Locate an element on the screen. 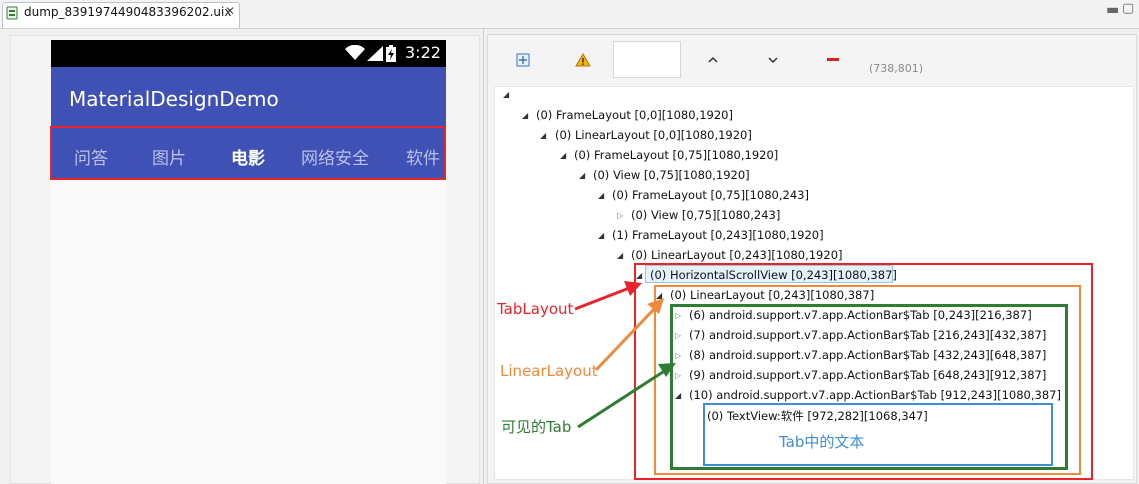 The image size is (1139, 484). orange-arrow is located at coordinates (629, 335).